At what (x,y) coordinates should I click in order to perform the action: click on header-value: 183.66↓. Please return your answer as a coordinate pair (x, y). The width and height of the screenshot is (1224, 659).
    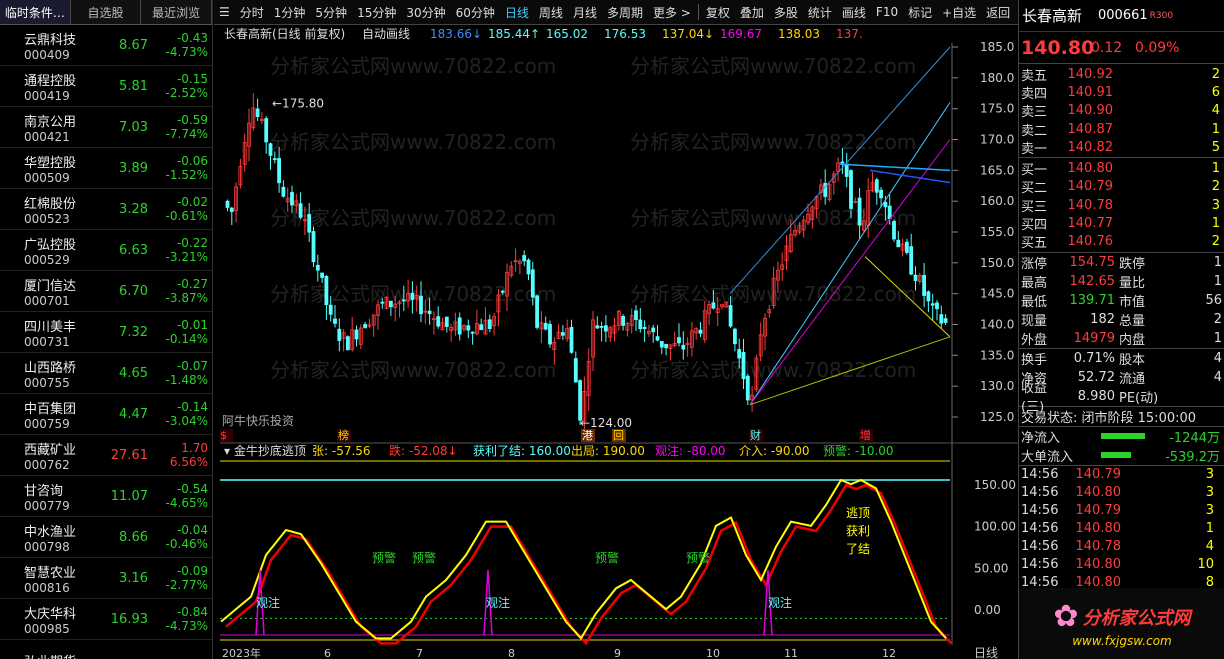
    Looking at the image, I should click on (456, 34).